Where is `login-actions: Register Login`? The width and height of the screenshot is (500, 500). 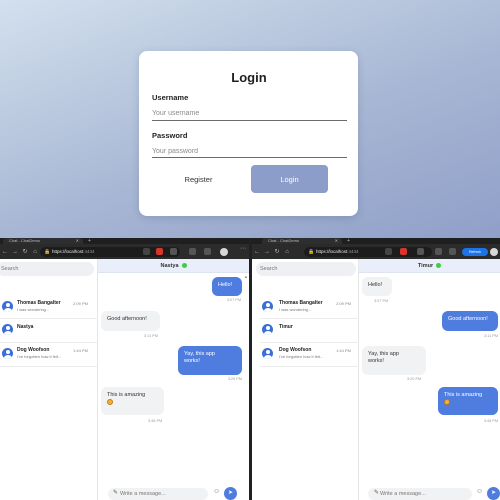
login-actions: Register Login is located at coordinates (249, 179).